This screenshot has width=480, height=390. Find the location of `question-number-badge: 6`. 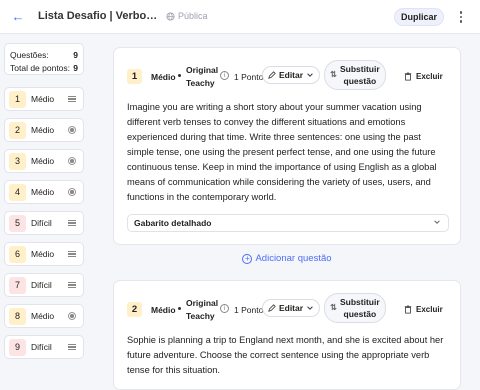

question-number-badge: 6 is located at coordinates (17, 254).